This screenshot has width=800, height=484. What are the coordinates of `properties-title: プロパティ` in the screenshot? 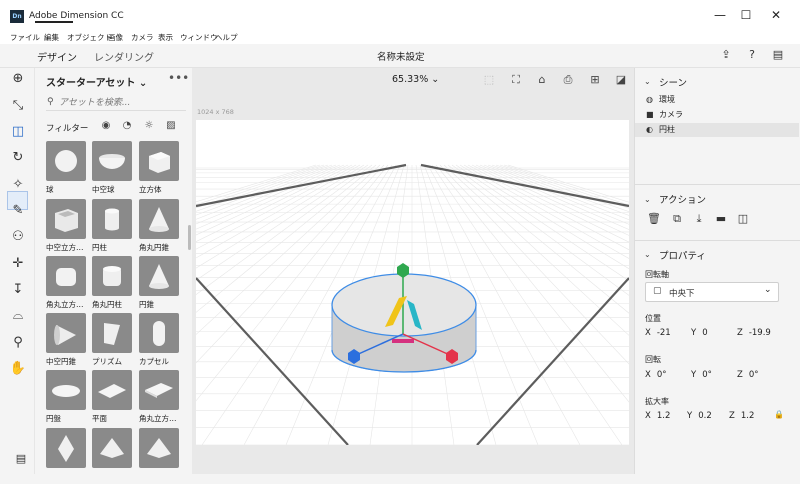 It's located at (682, 255).